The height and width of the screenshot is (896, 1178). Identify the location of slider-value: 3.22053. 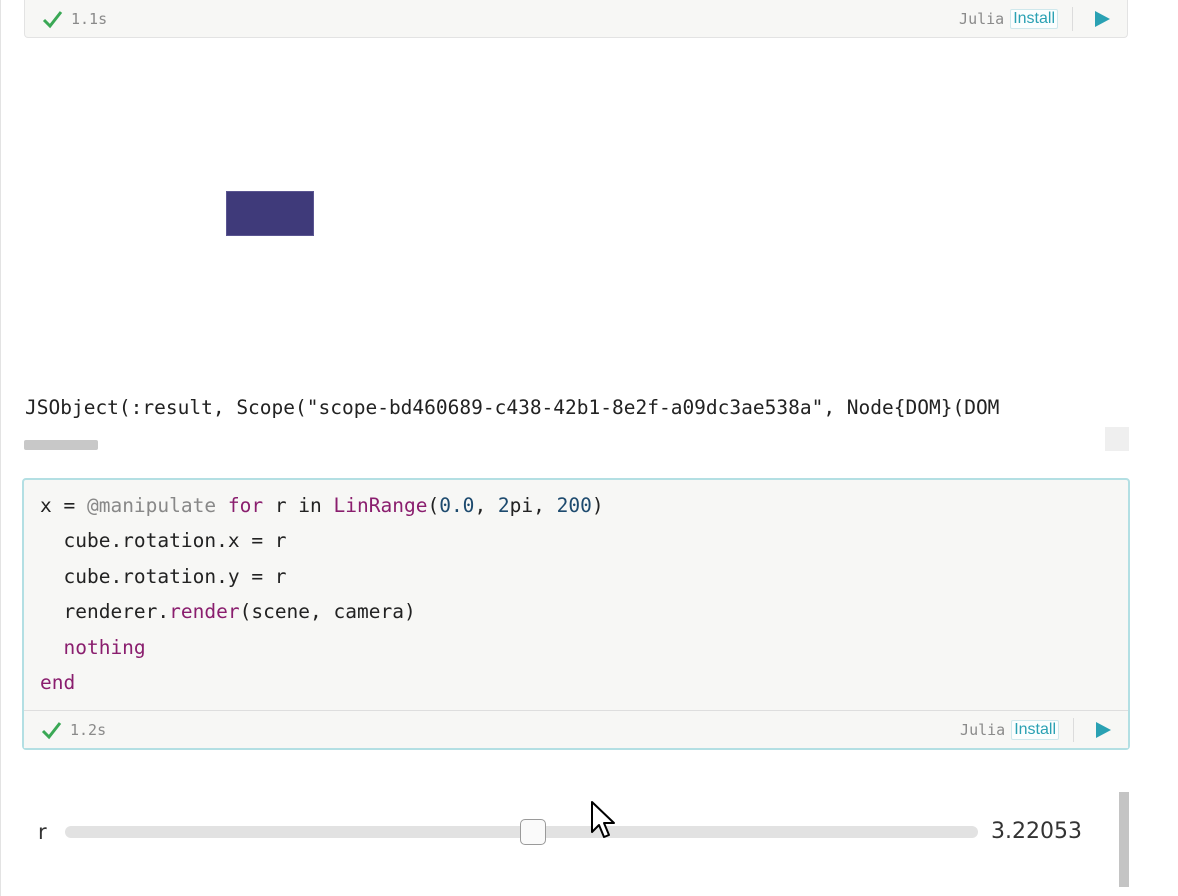
(1036, 831).